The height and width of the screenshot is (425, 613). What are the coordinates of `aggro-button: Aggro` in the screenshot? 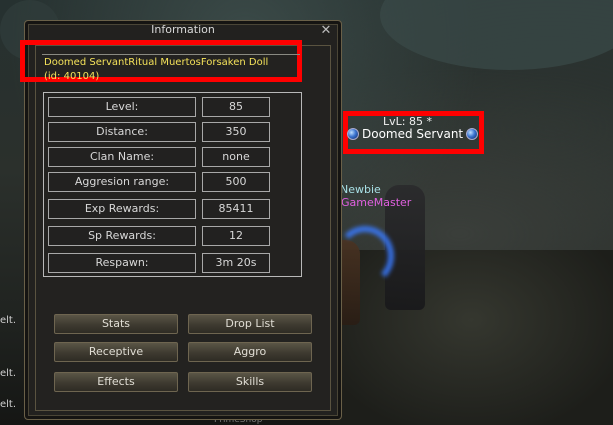 It's located at (250, 352).